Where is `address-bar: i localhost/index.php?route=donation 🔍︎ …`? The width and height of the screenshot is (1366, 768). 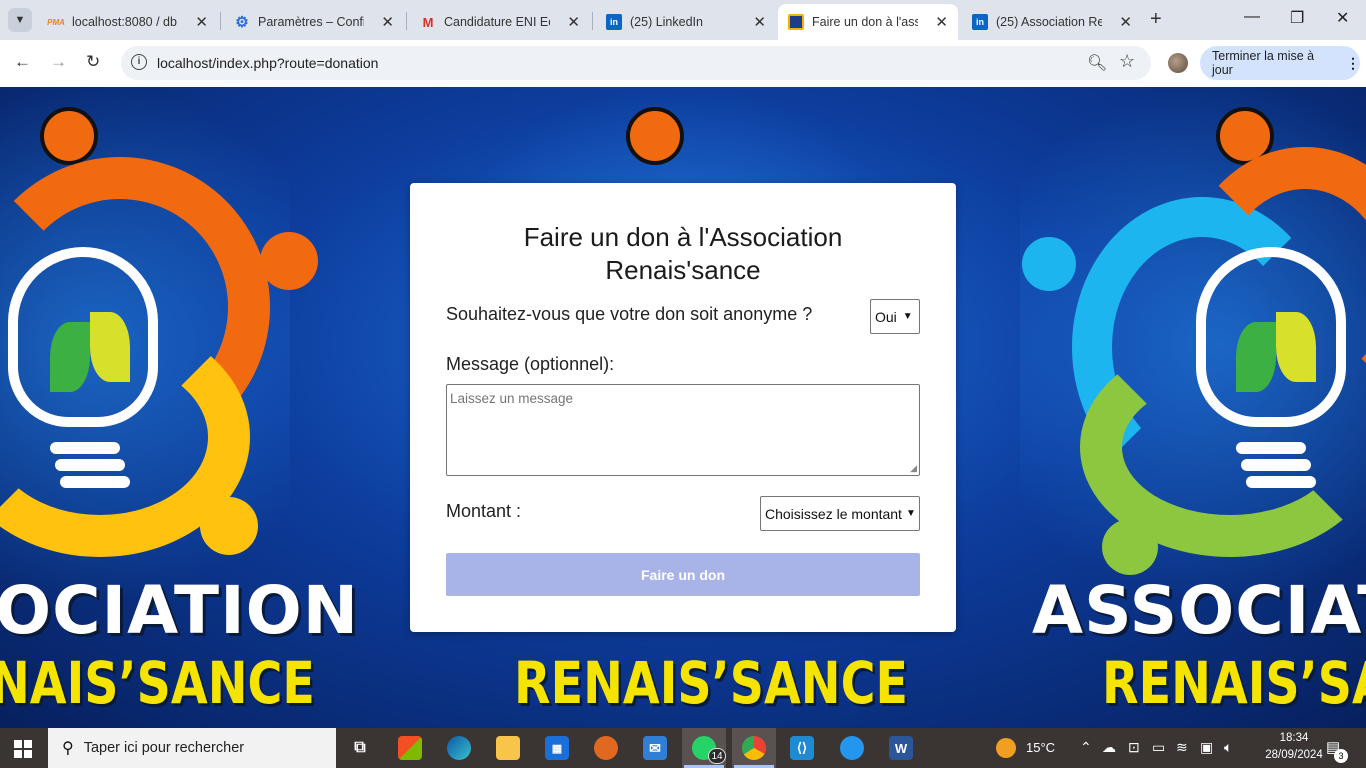 address-bar: i localhost/index.php?route=donation 🔍︎ … is located at coordinates (636, 63).